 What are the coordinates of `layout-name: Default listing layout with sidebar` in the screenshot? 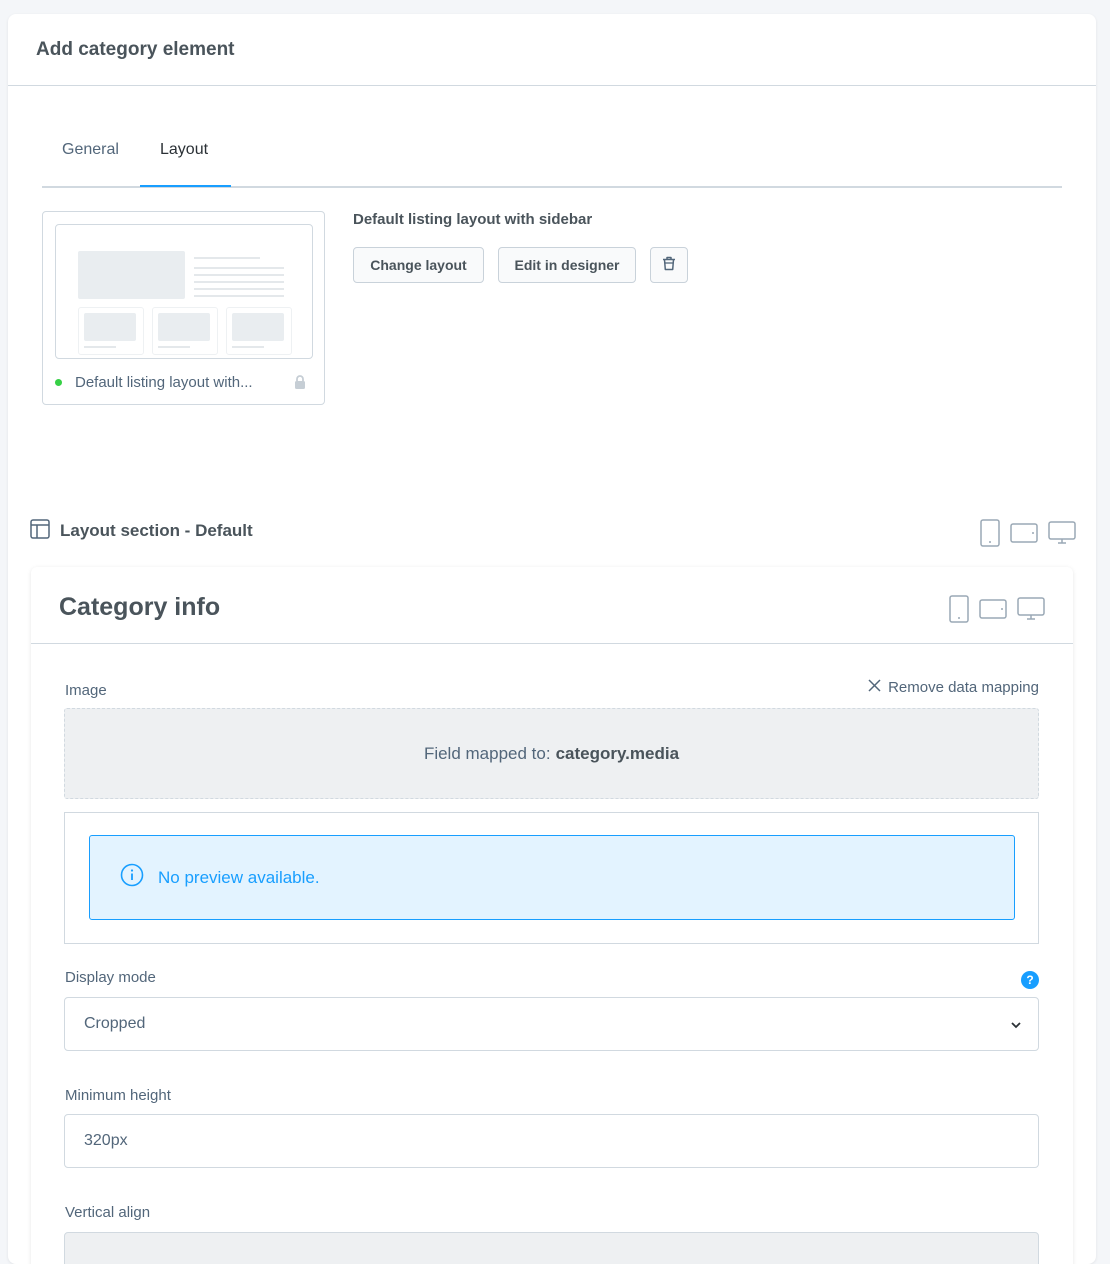 It's located at (473, 219).